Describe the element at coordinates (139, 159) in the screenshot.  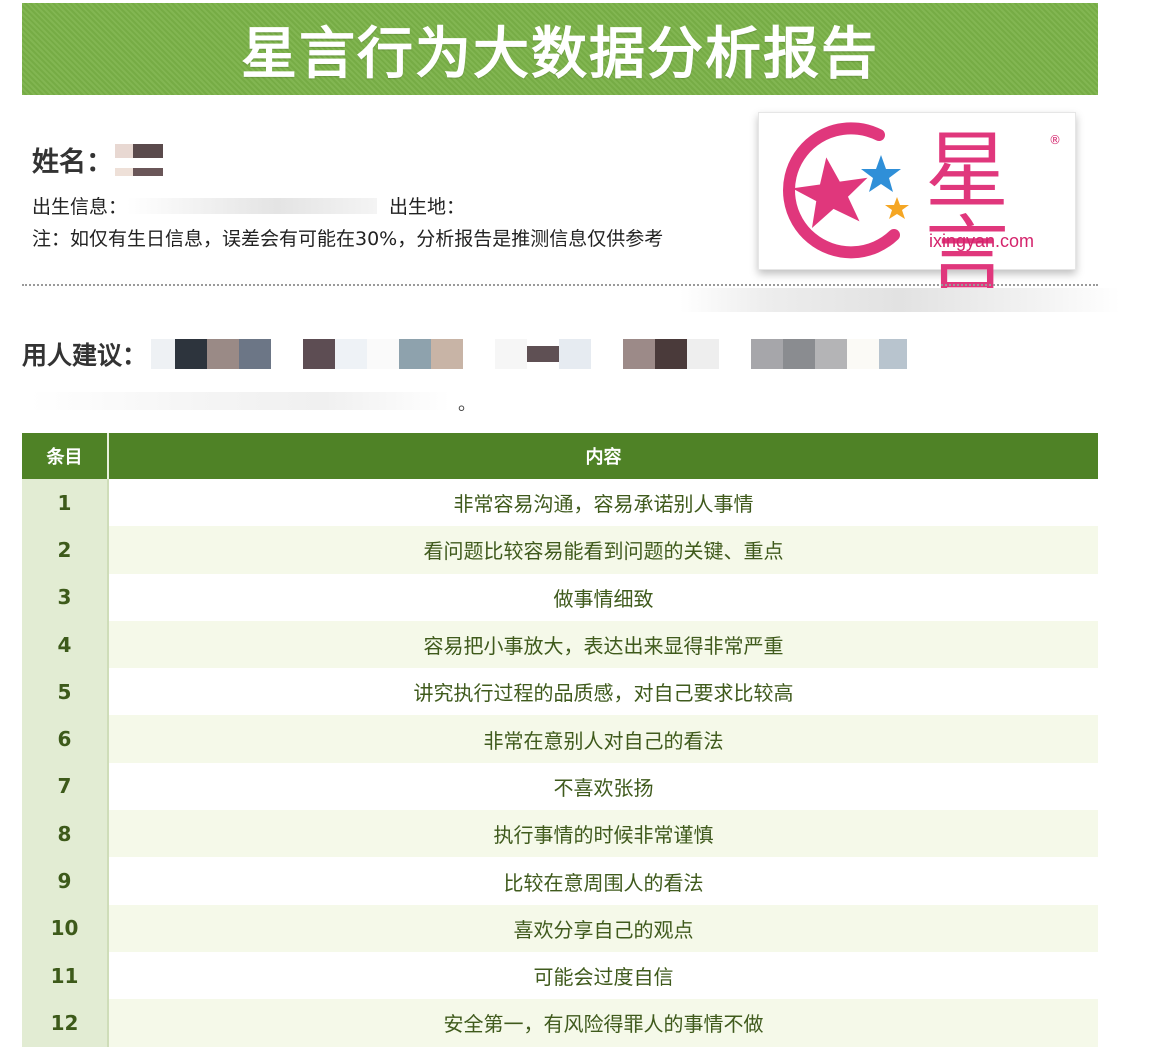
I see `name-redacted` at that location.